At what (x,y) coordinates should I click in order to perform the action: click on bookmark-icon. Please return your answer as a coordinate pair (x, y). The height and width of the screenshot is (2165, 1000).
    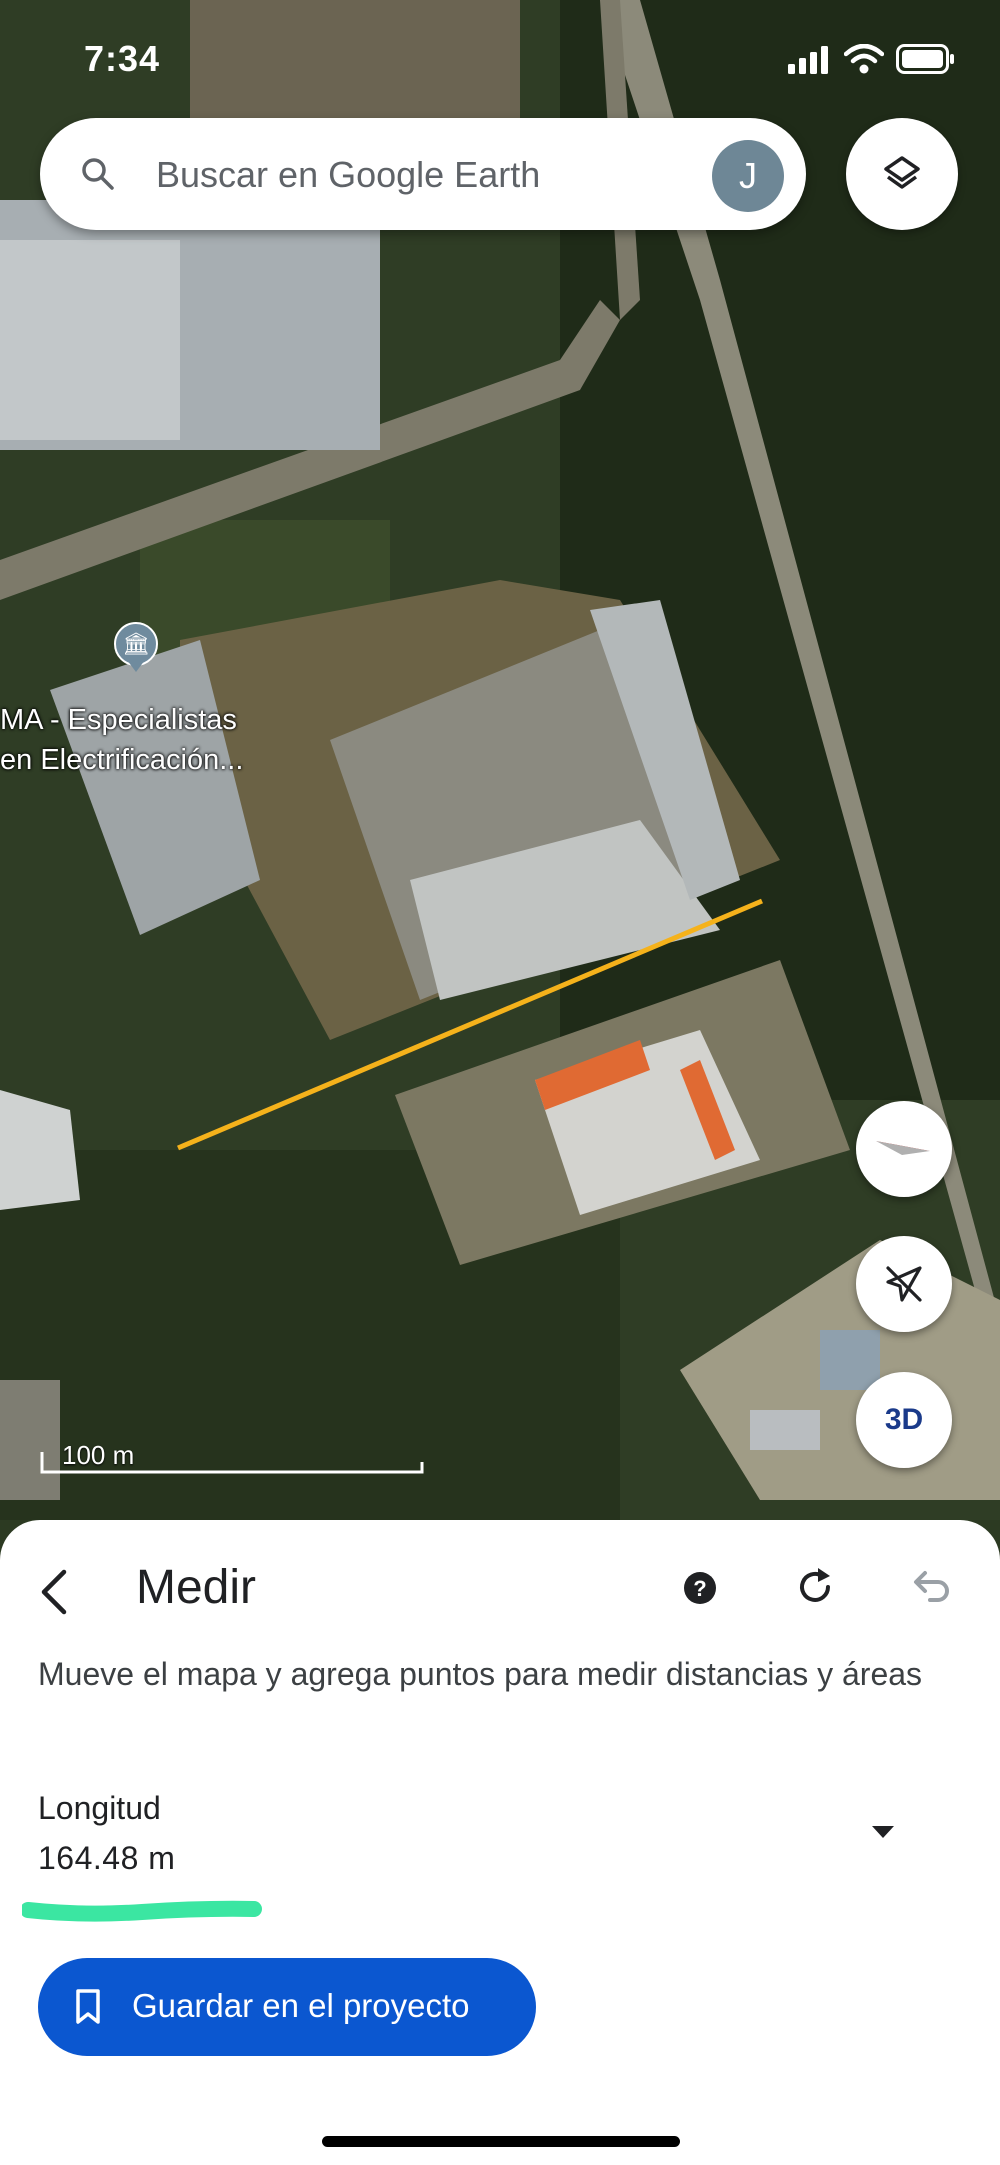
    Looking at the image, I should click on (88, 2006).